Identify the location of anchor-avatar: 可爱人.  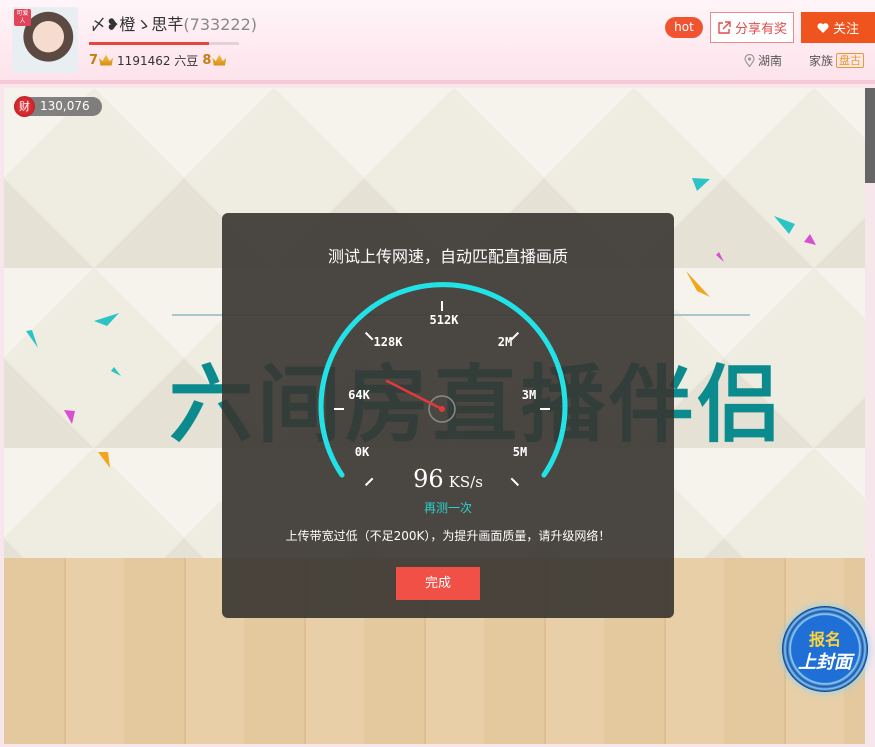
(45, 40).